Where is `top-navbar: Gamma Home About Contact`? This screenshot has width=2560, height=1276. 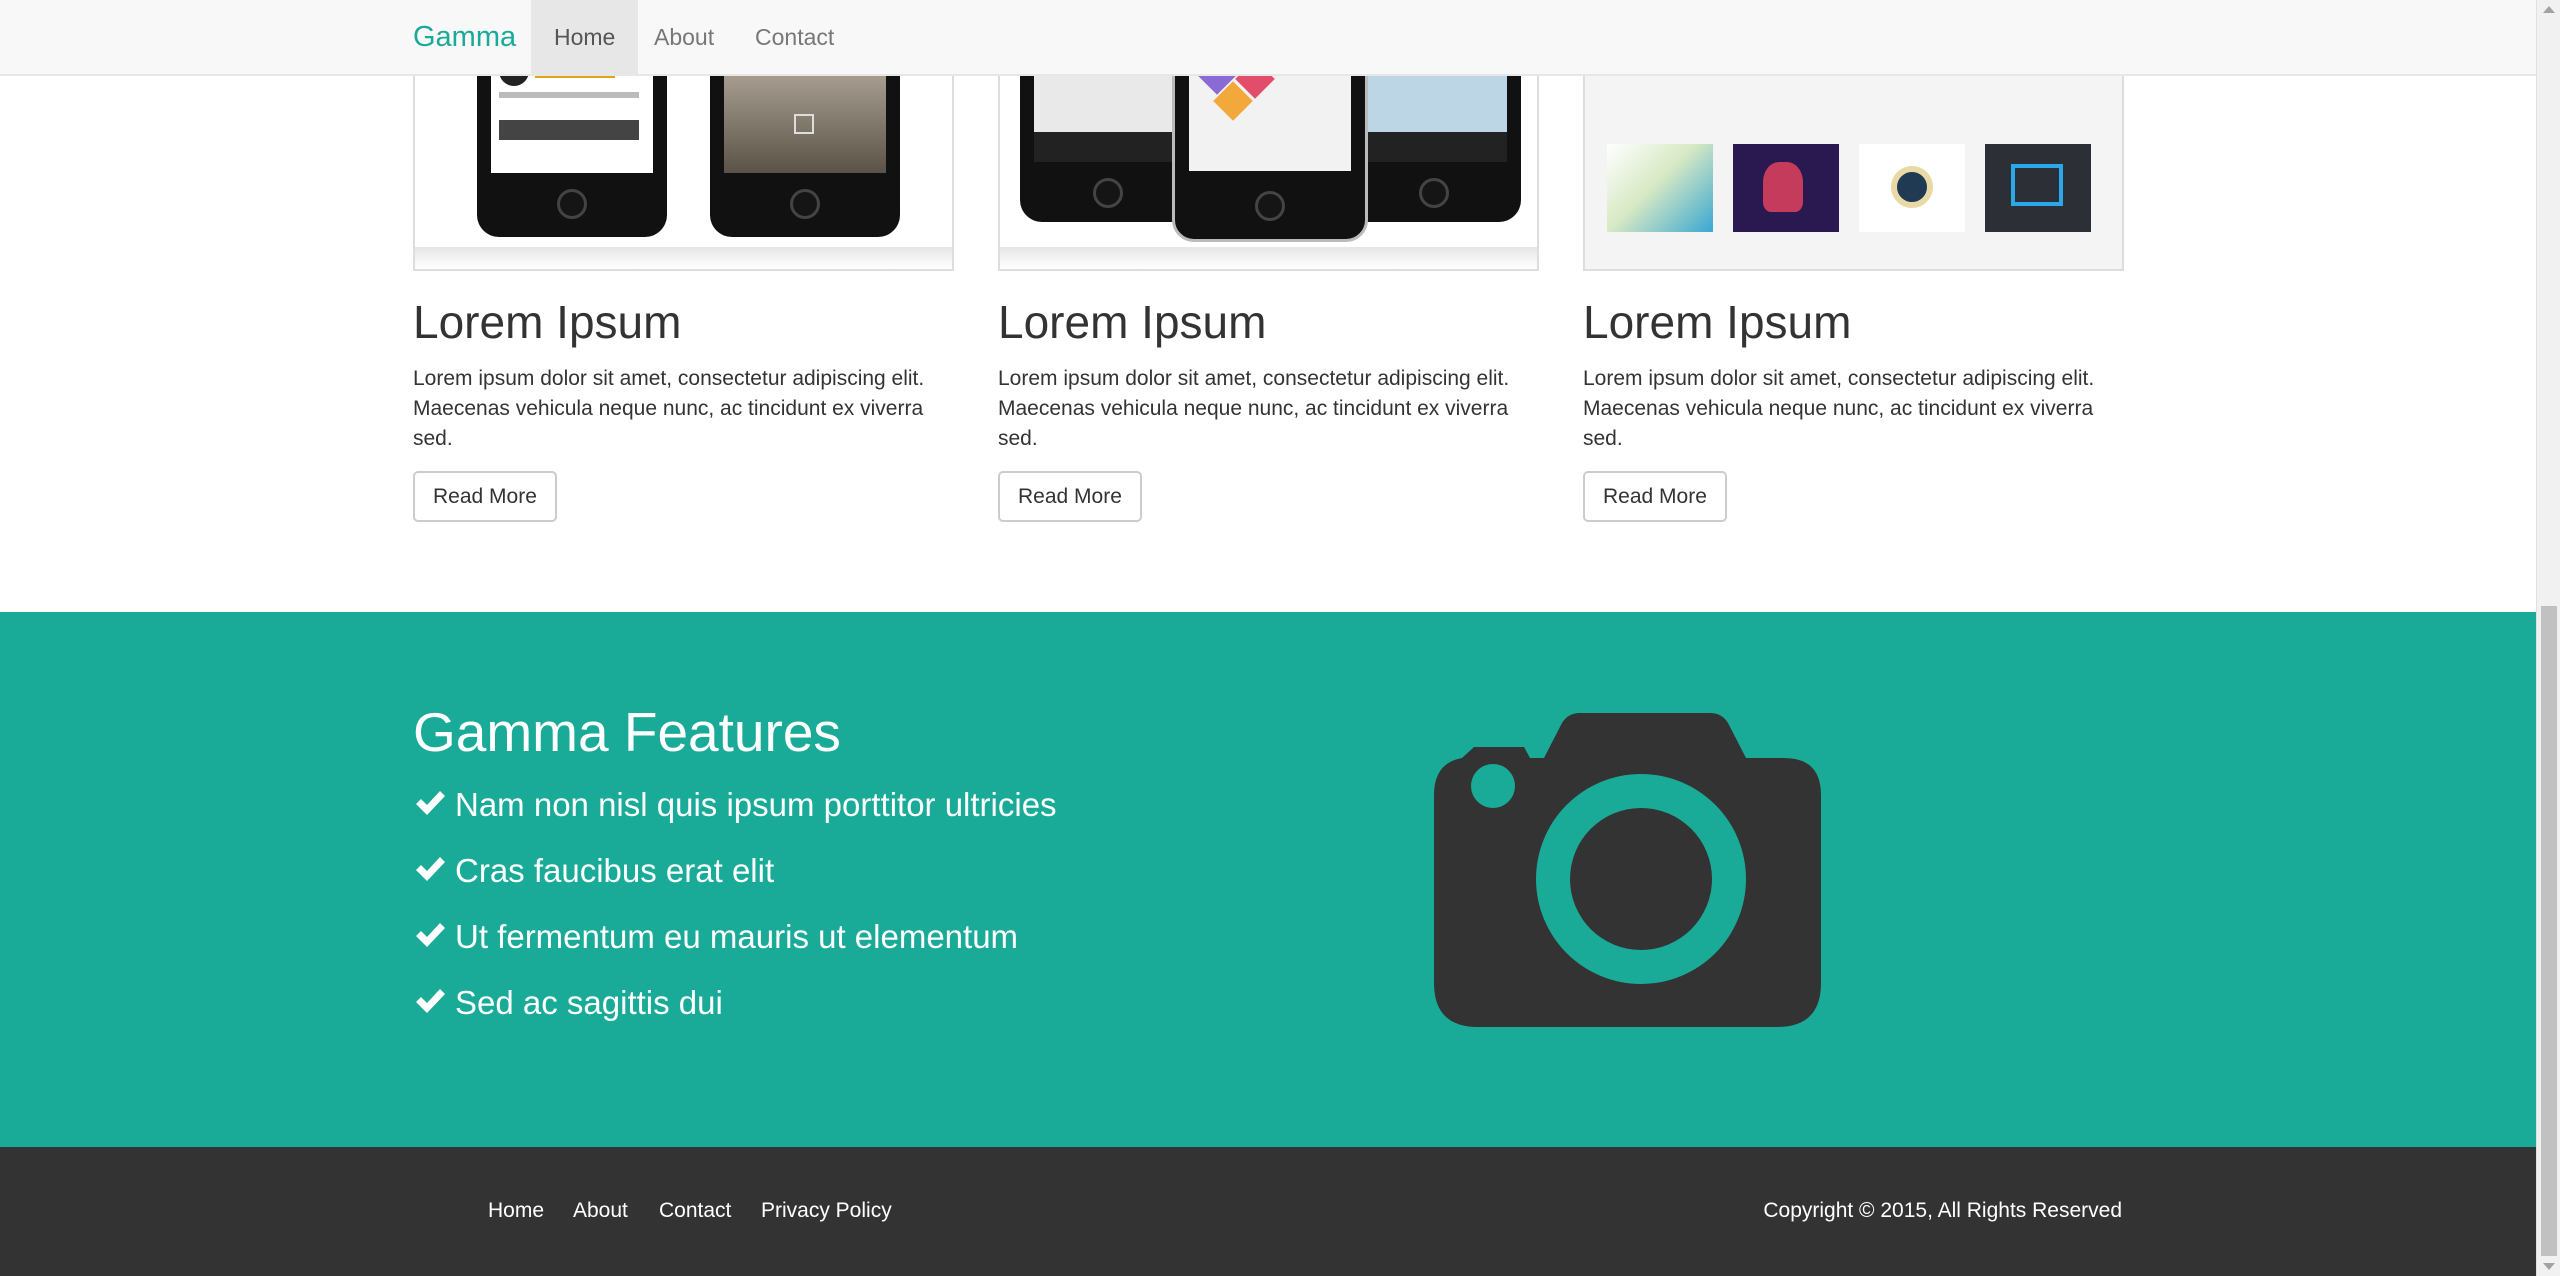 top-navbar: Gamma Home About Contact is located at coordinates (1268, 38).